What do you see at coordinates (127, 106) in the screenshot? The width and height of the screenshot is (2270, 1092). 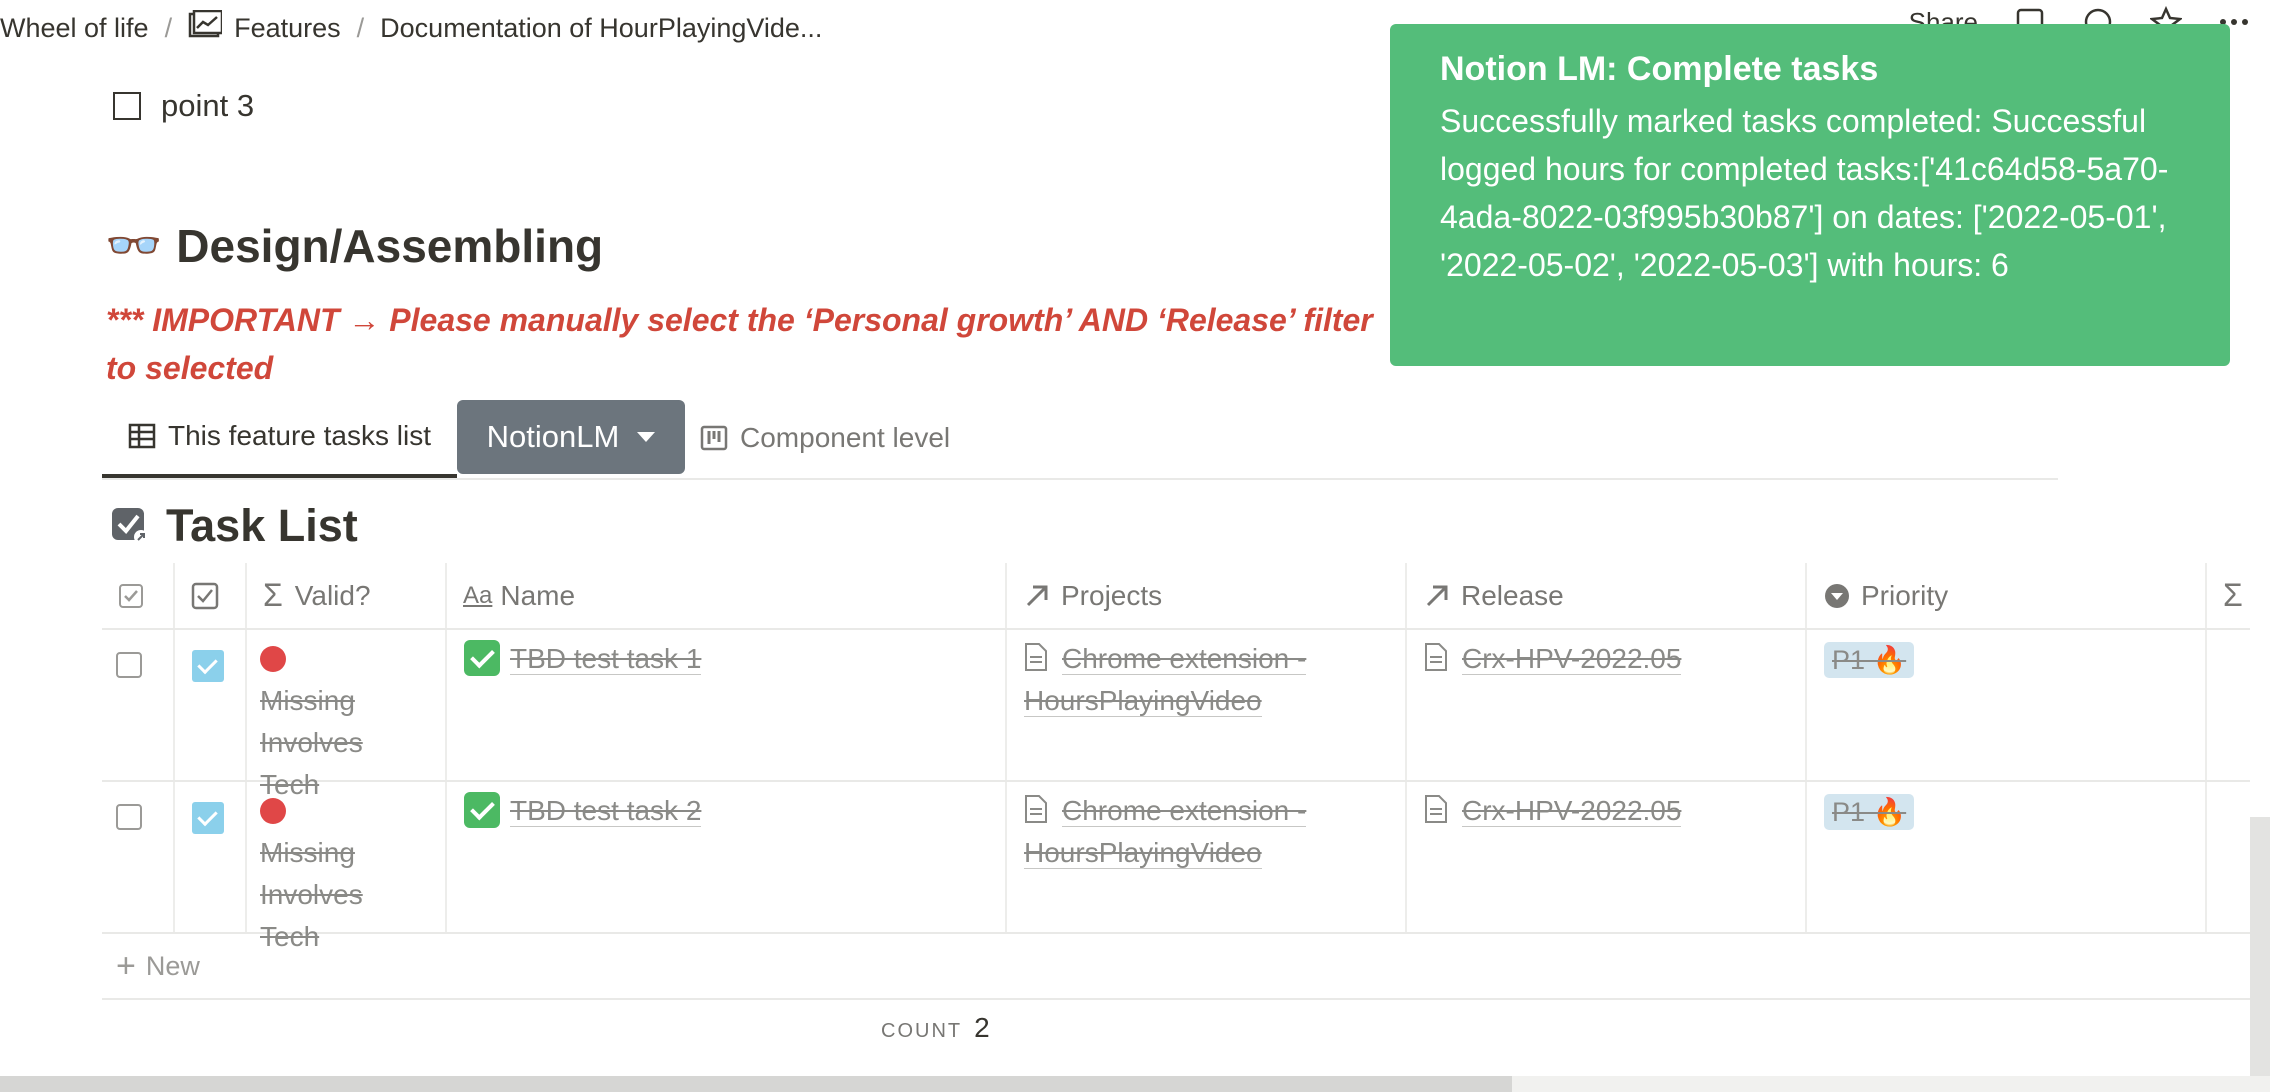 I see `todo-checkbox` at bounding box center [127, 106].